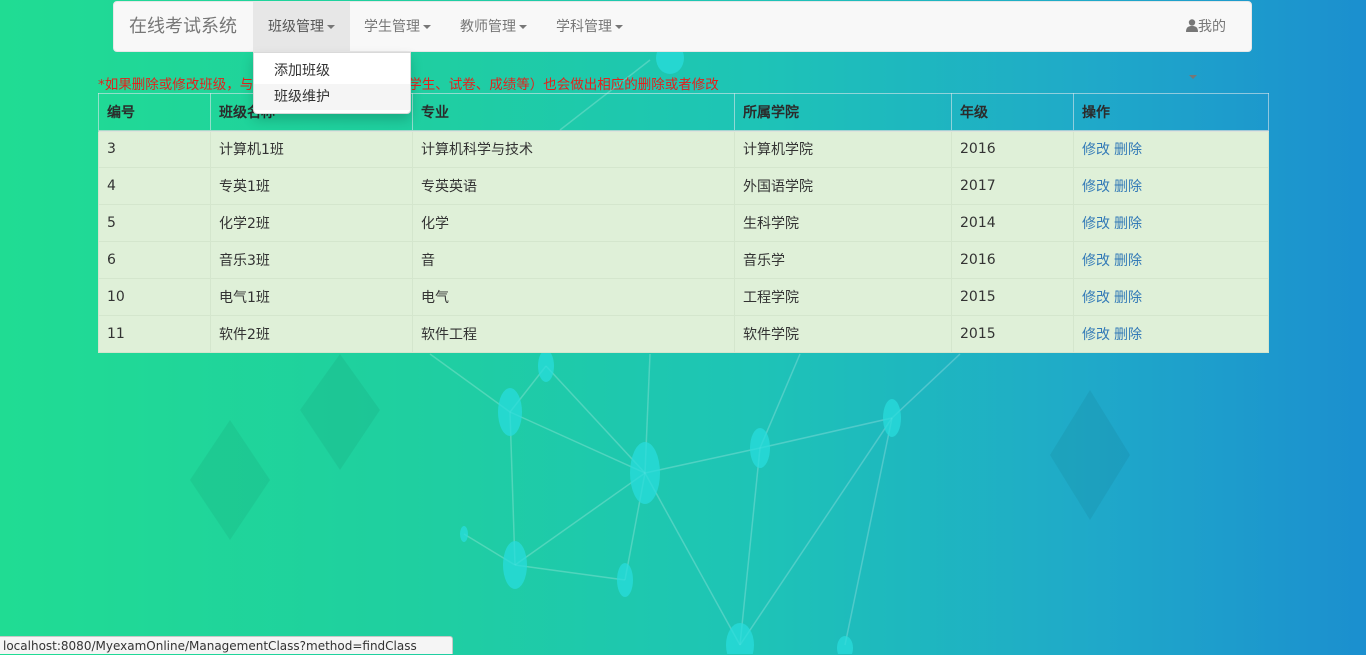  Describe the element at coordinates (176, 85) in the screenshot. I see `warning-notice-left: *如果删除或修改班级，与` at that location.